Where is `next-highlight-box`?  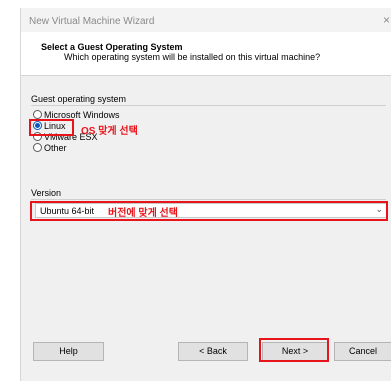 next-highlight-box is located at coordinates (294, 350).